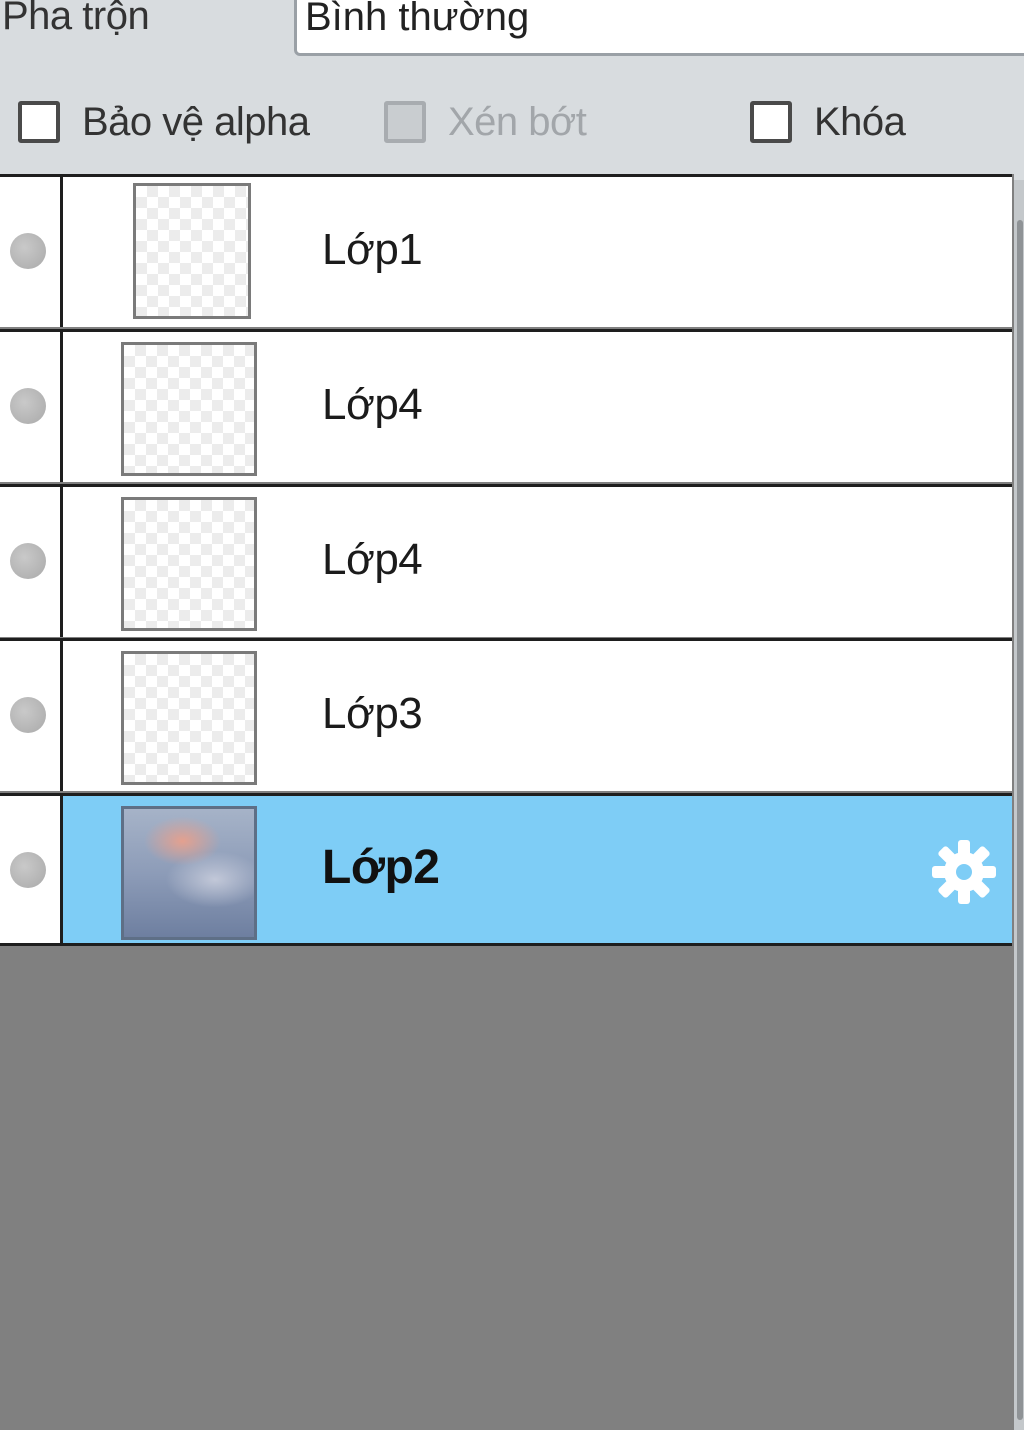  I want to click on protect-alpha-option: Bảo vệ alpha, so click(164, 122).